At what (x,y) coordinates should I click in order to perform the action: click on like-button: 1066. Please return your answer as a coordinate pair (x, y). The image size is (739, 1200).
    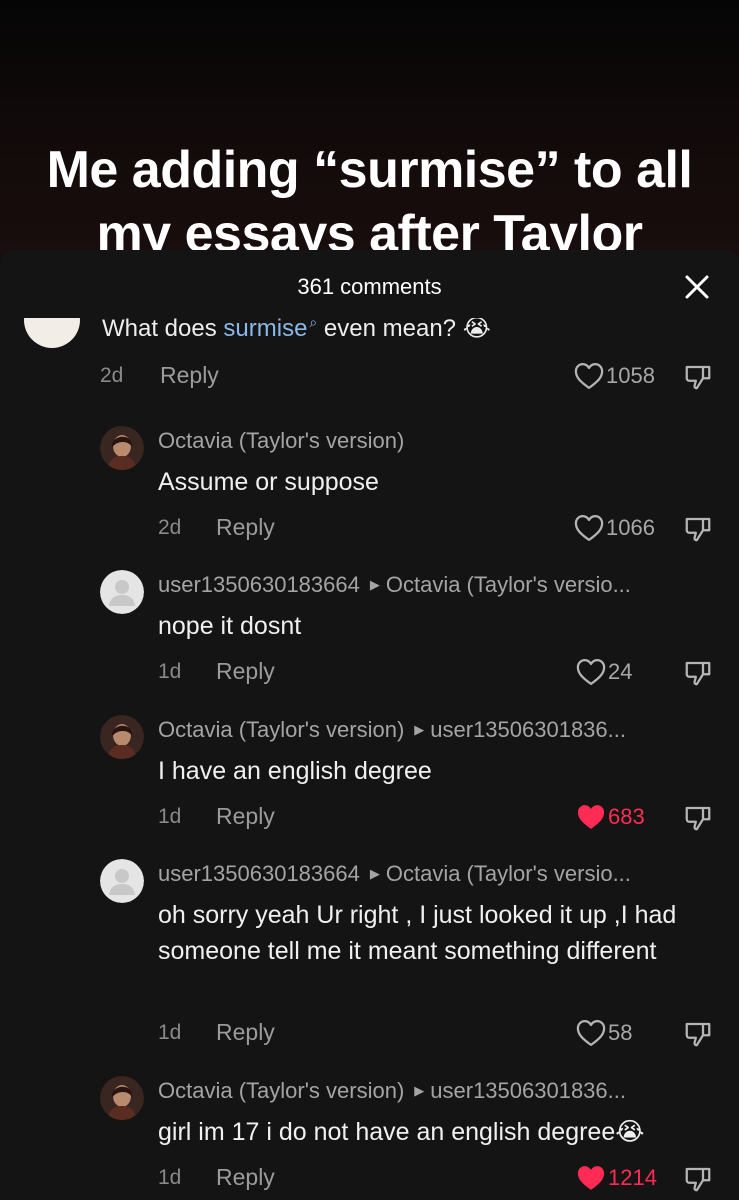
    Looking at the image, I should click on (614, 529).